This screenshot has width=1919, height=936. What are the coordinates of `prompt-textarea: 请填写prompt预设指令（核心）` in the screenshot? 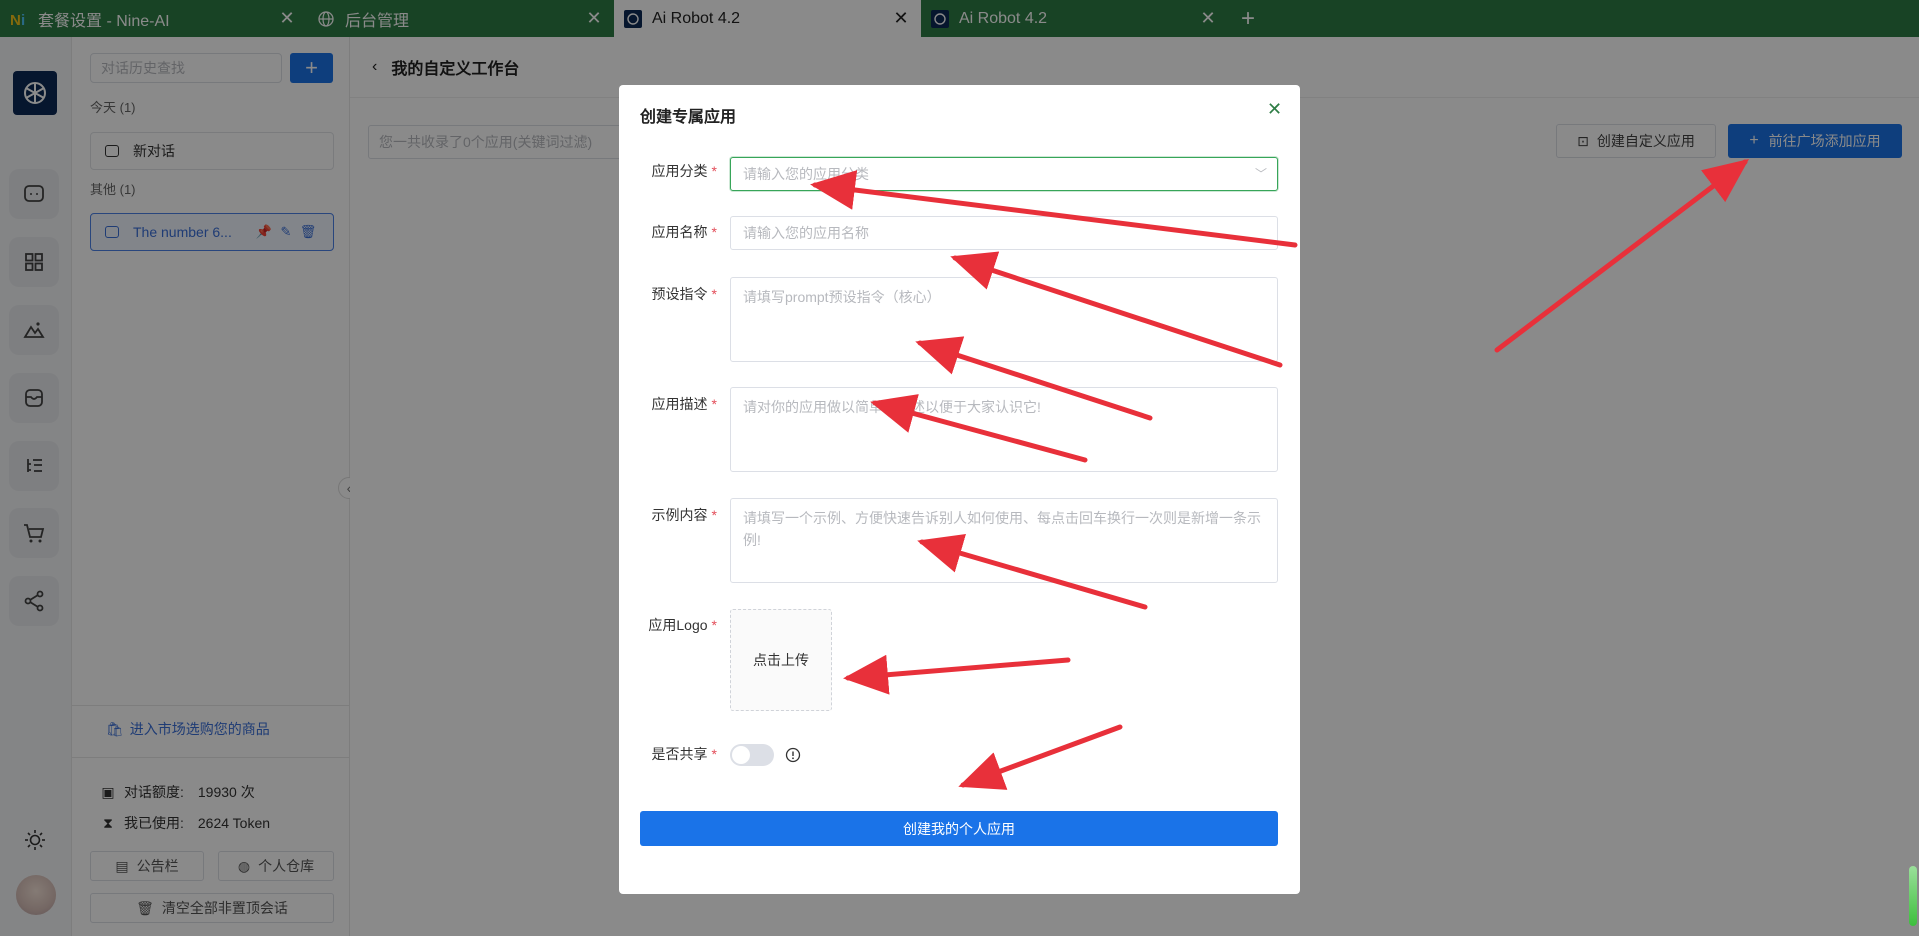 It's located at (1004, 319).